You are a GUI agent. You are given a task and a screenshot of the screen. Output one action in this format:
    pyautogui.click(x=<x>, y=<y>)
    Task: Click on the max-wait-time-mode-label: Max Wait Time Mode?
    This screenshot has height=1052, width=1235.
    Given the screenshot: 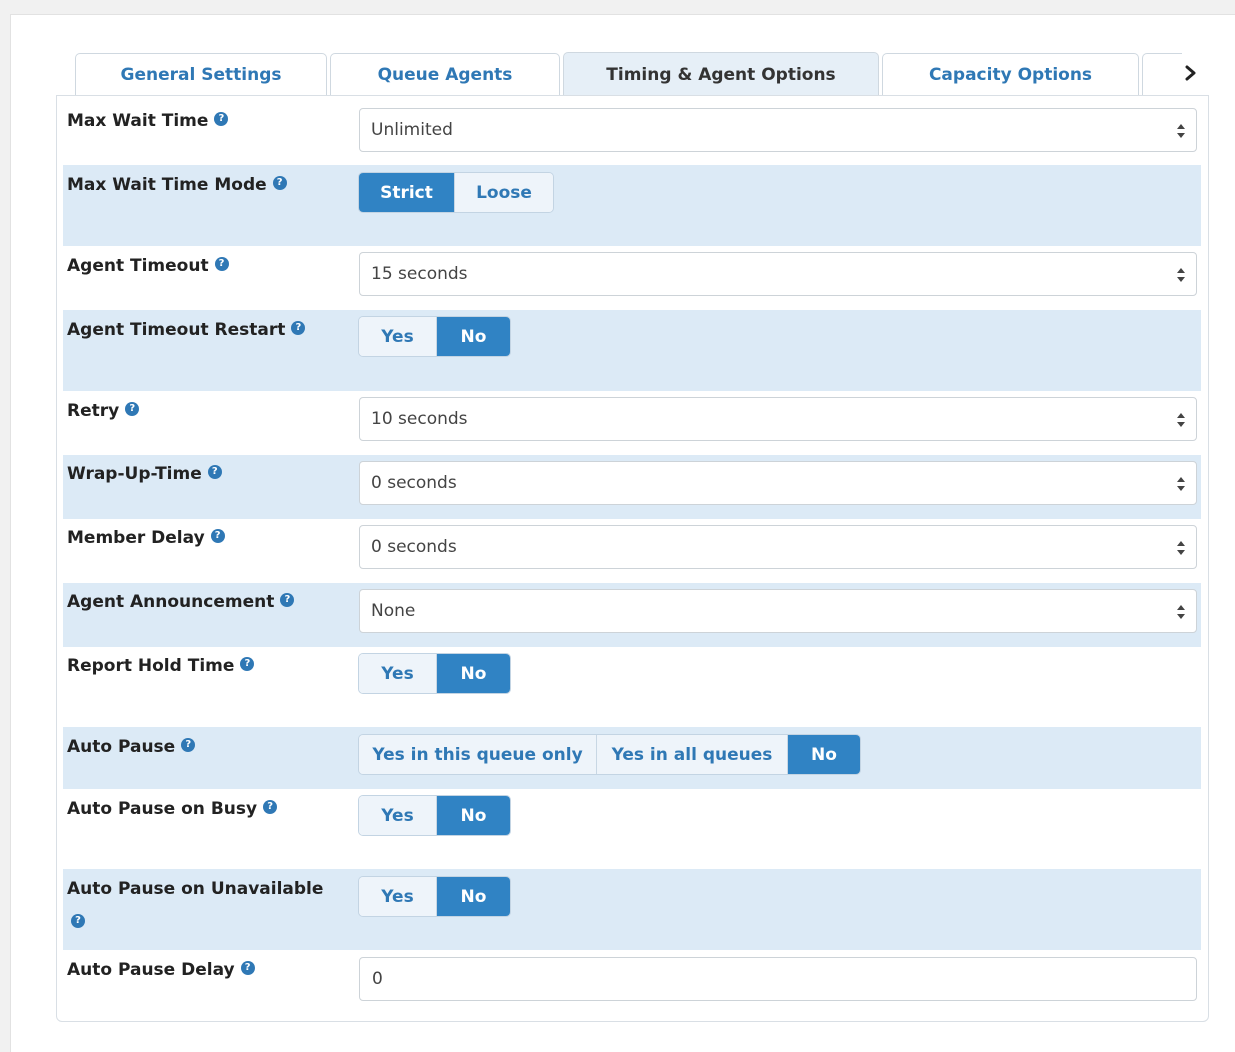 What is the action you would take?
    pyautogui.click(x=177, y=185)
    